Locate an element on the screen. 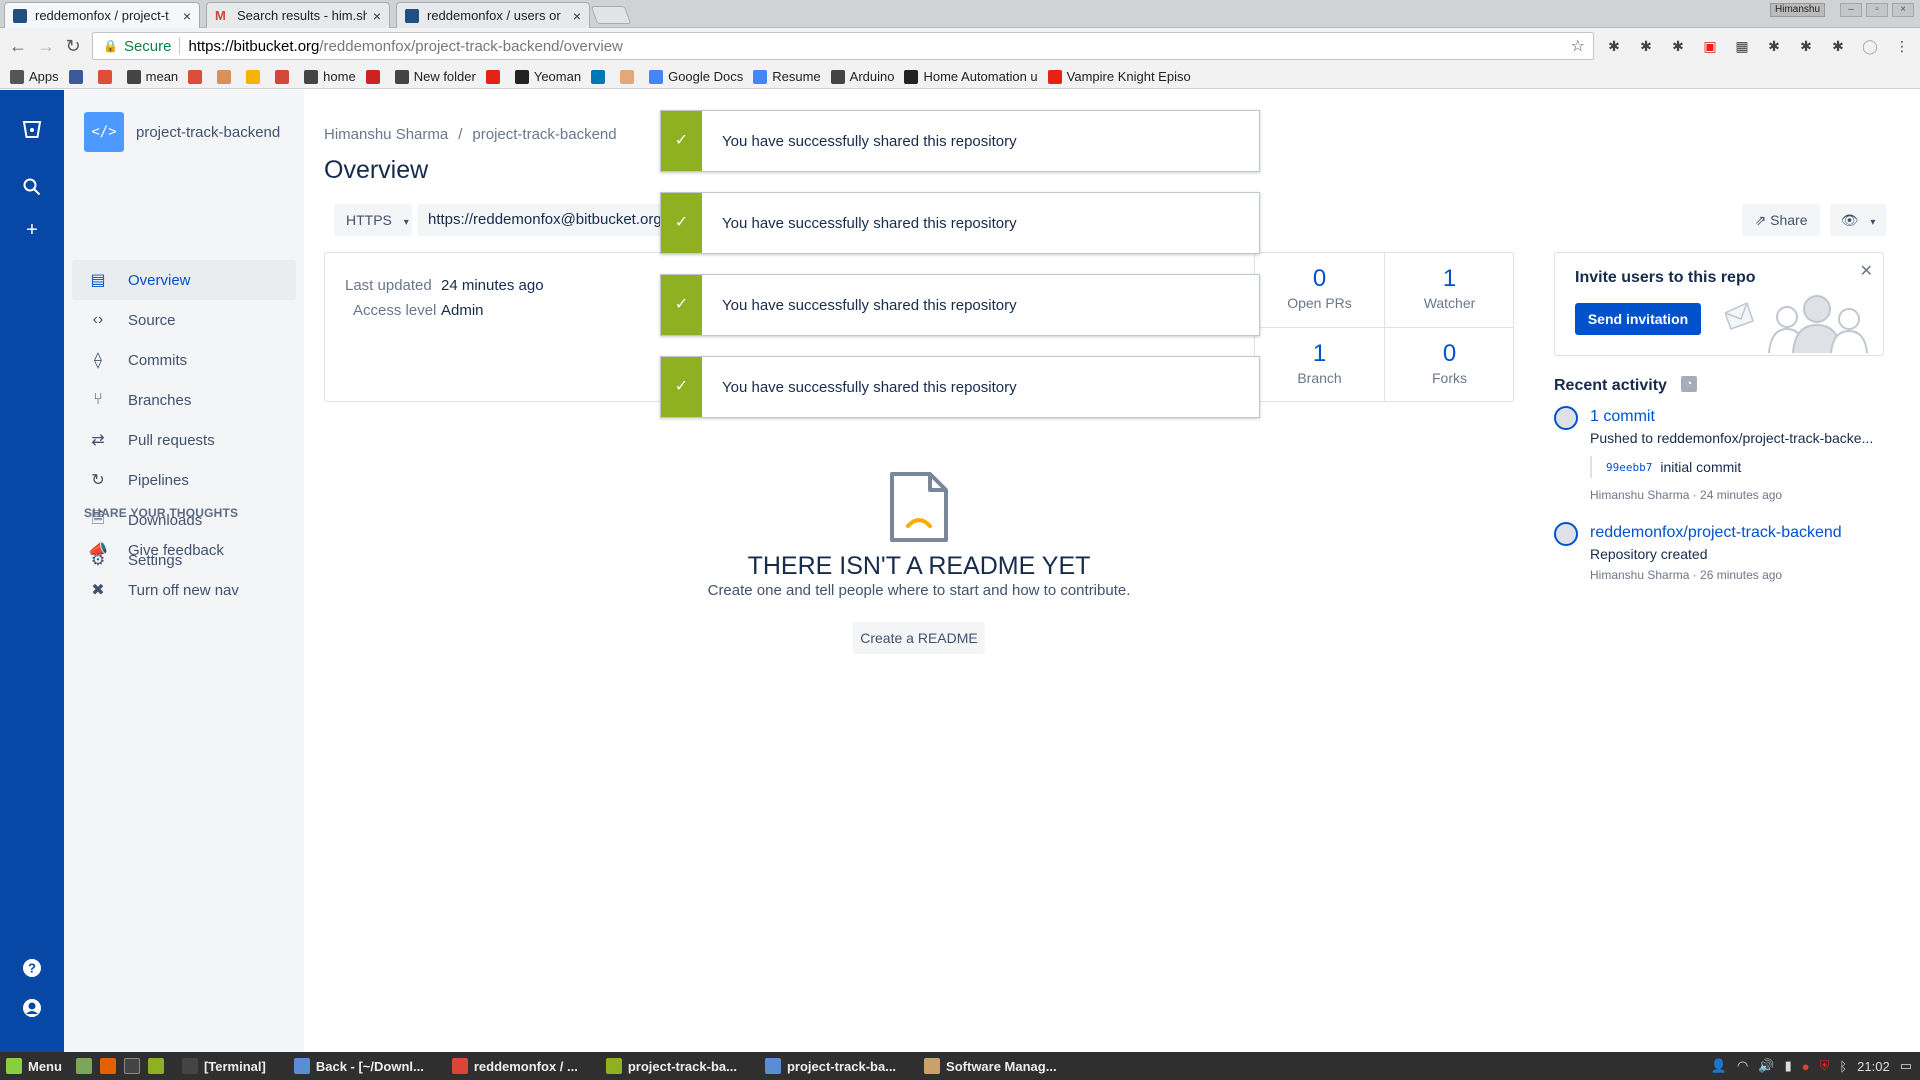 This screenshot has width=1920, height=1080. bitbucket-logo-icon is located at coordinates (32, 132).